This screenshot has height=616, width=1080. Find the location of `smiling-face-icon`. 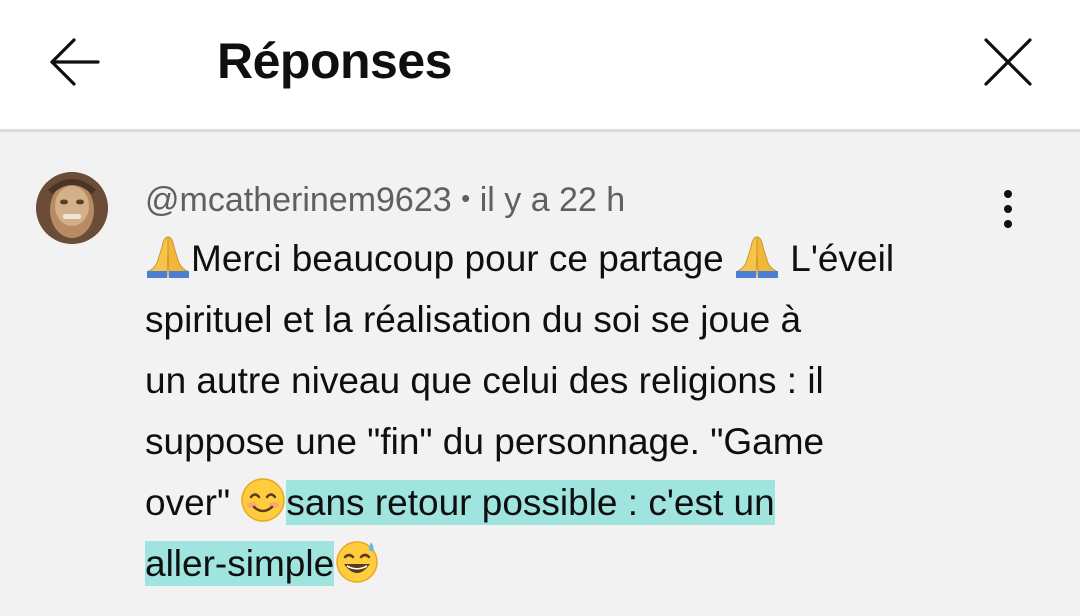

smiling-face-icon is located at coordinates (263, 500).